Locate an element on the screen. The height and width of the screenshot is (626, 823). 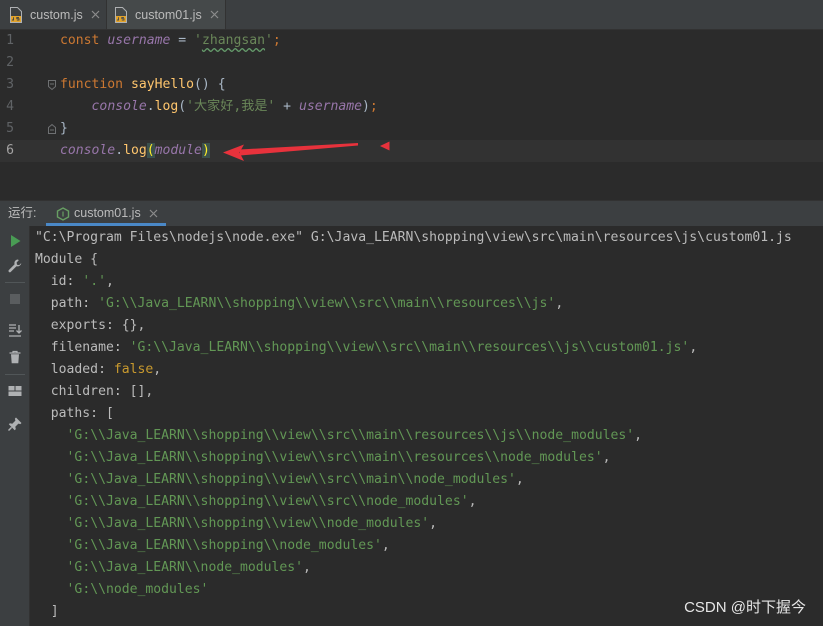
line-number: 5 is located at coordinates (10, 128).